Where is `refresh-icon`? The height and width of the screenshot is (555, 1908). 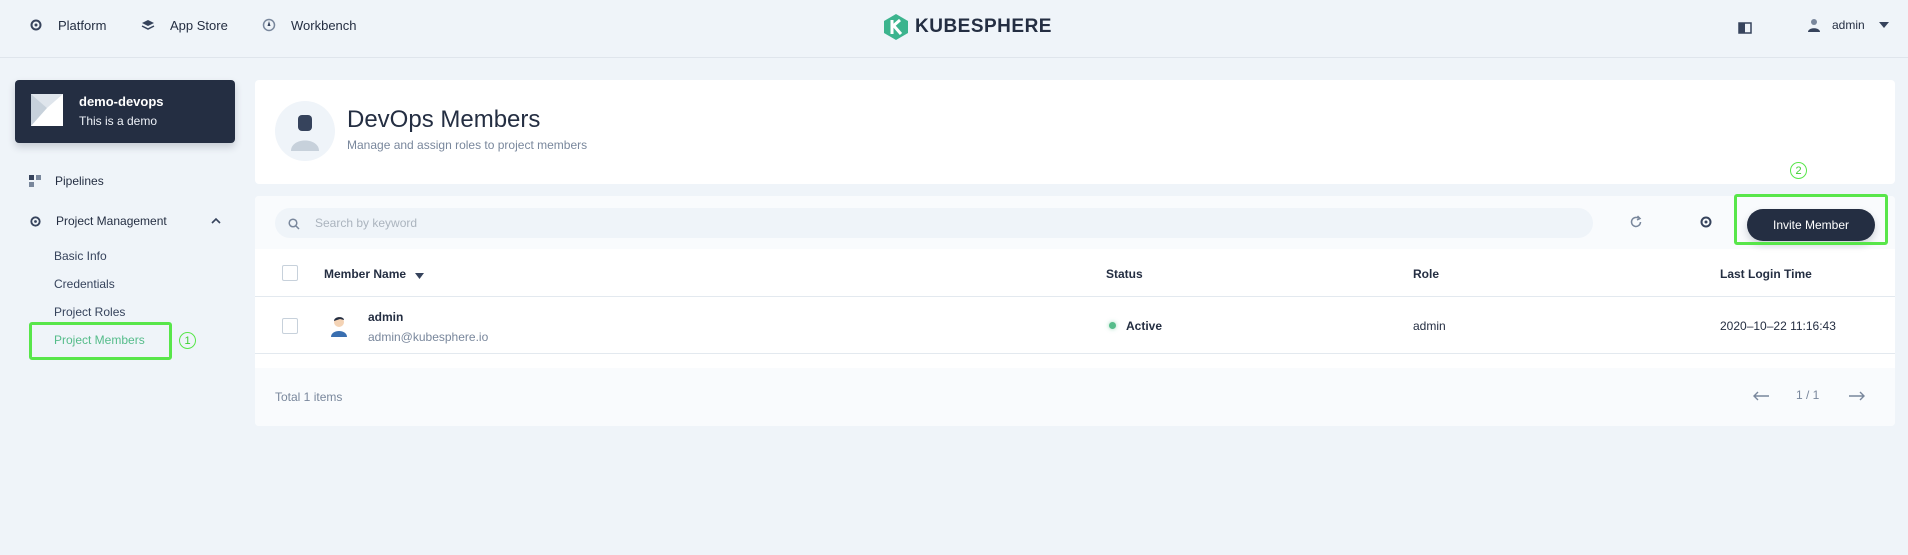
refresh-icon is located at coordinates (1636, 224).